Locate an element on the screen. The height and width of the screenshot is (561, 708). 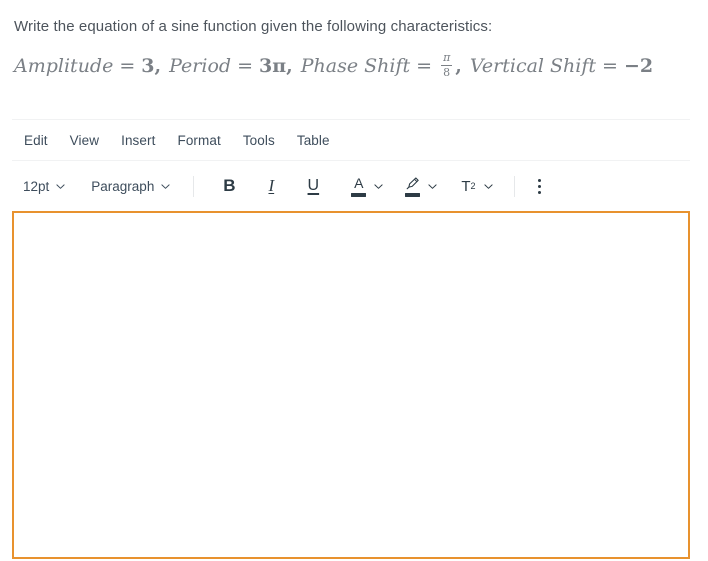
amplitude-value: 3 is located at coordinates (148, 66).